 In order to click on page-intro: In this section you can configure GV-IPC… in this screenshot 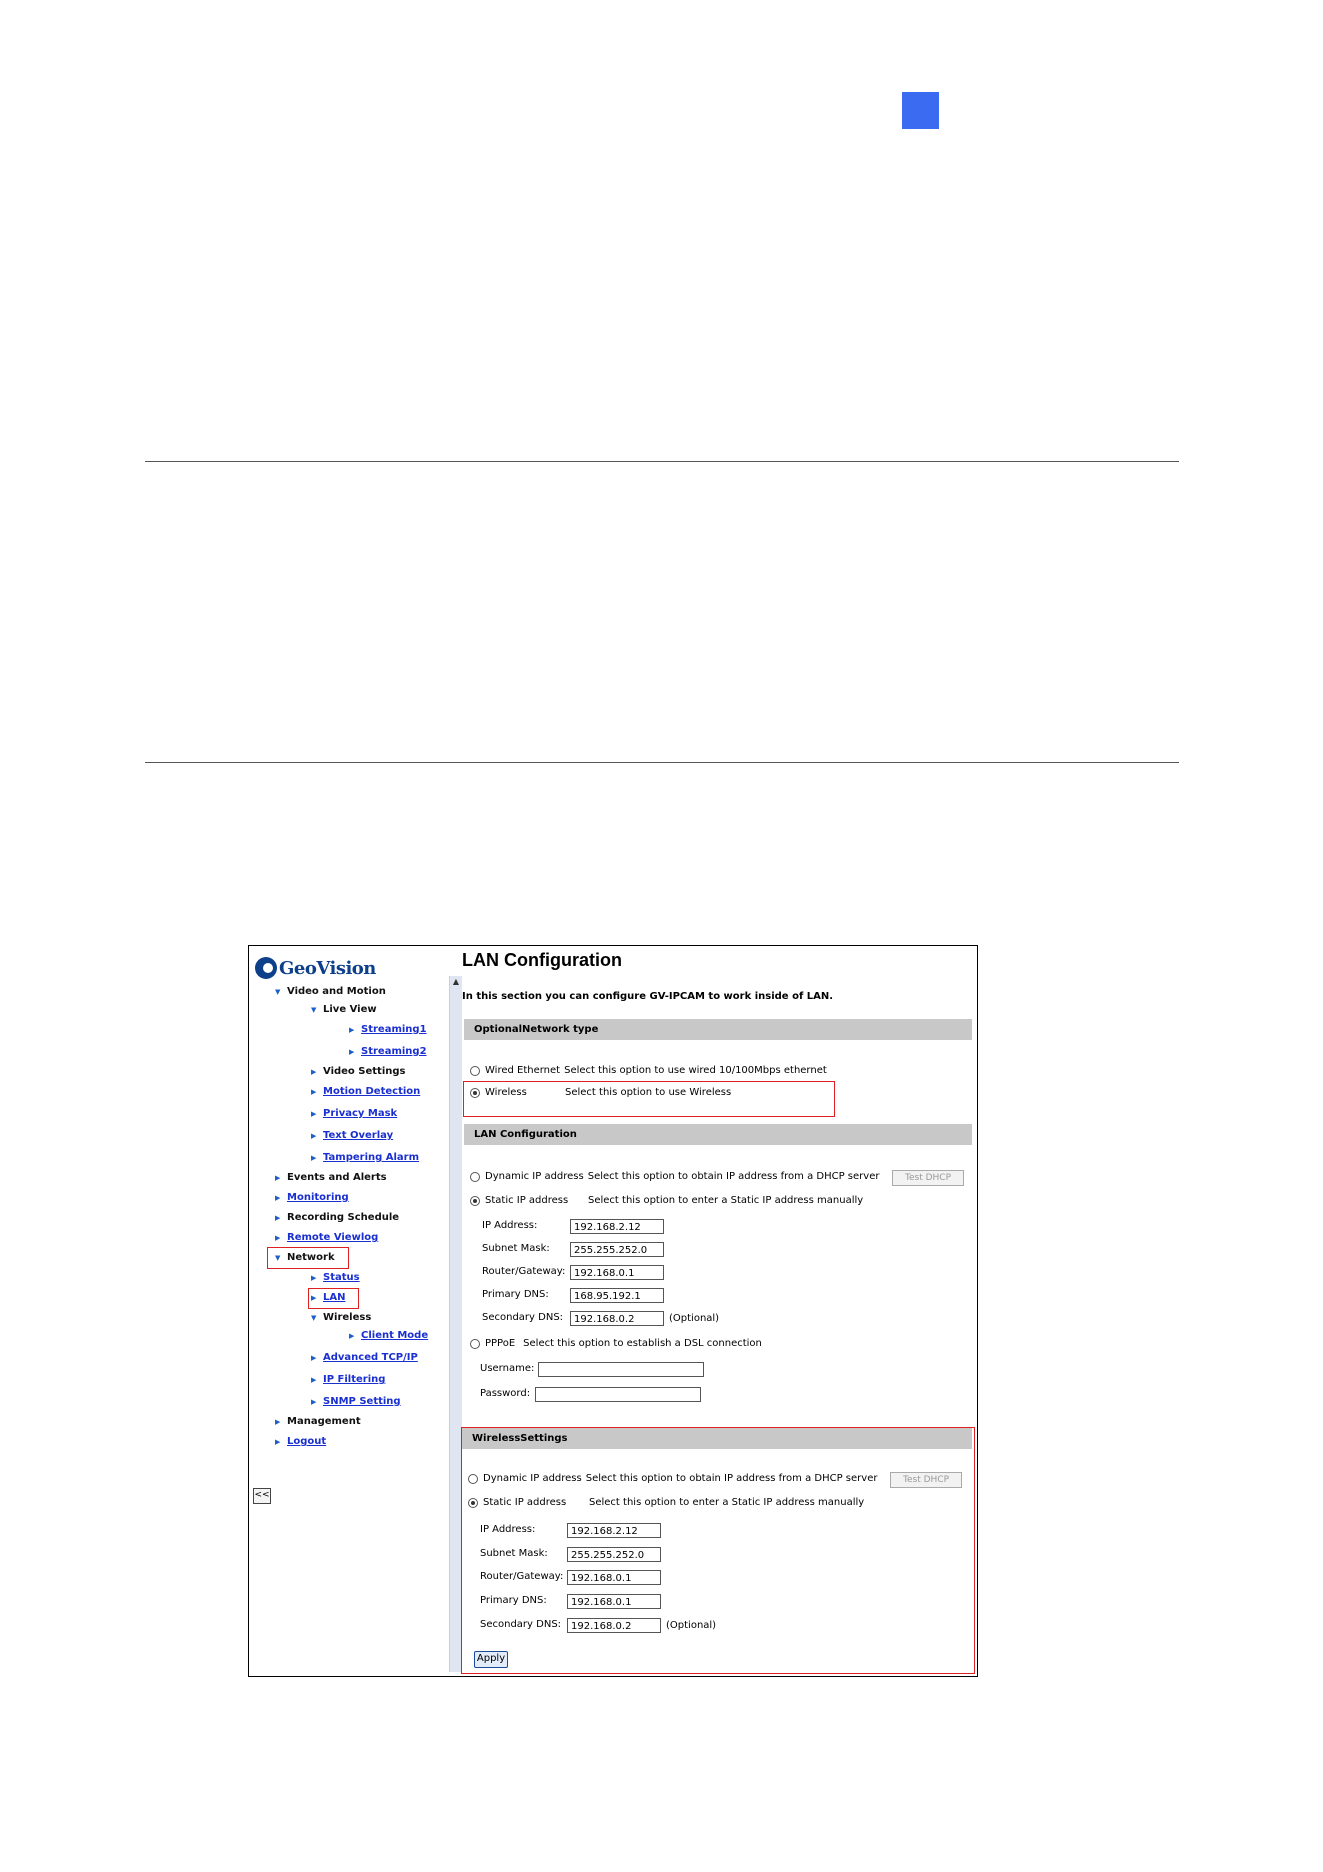, I will do `click(648, 996)`.